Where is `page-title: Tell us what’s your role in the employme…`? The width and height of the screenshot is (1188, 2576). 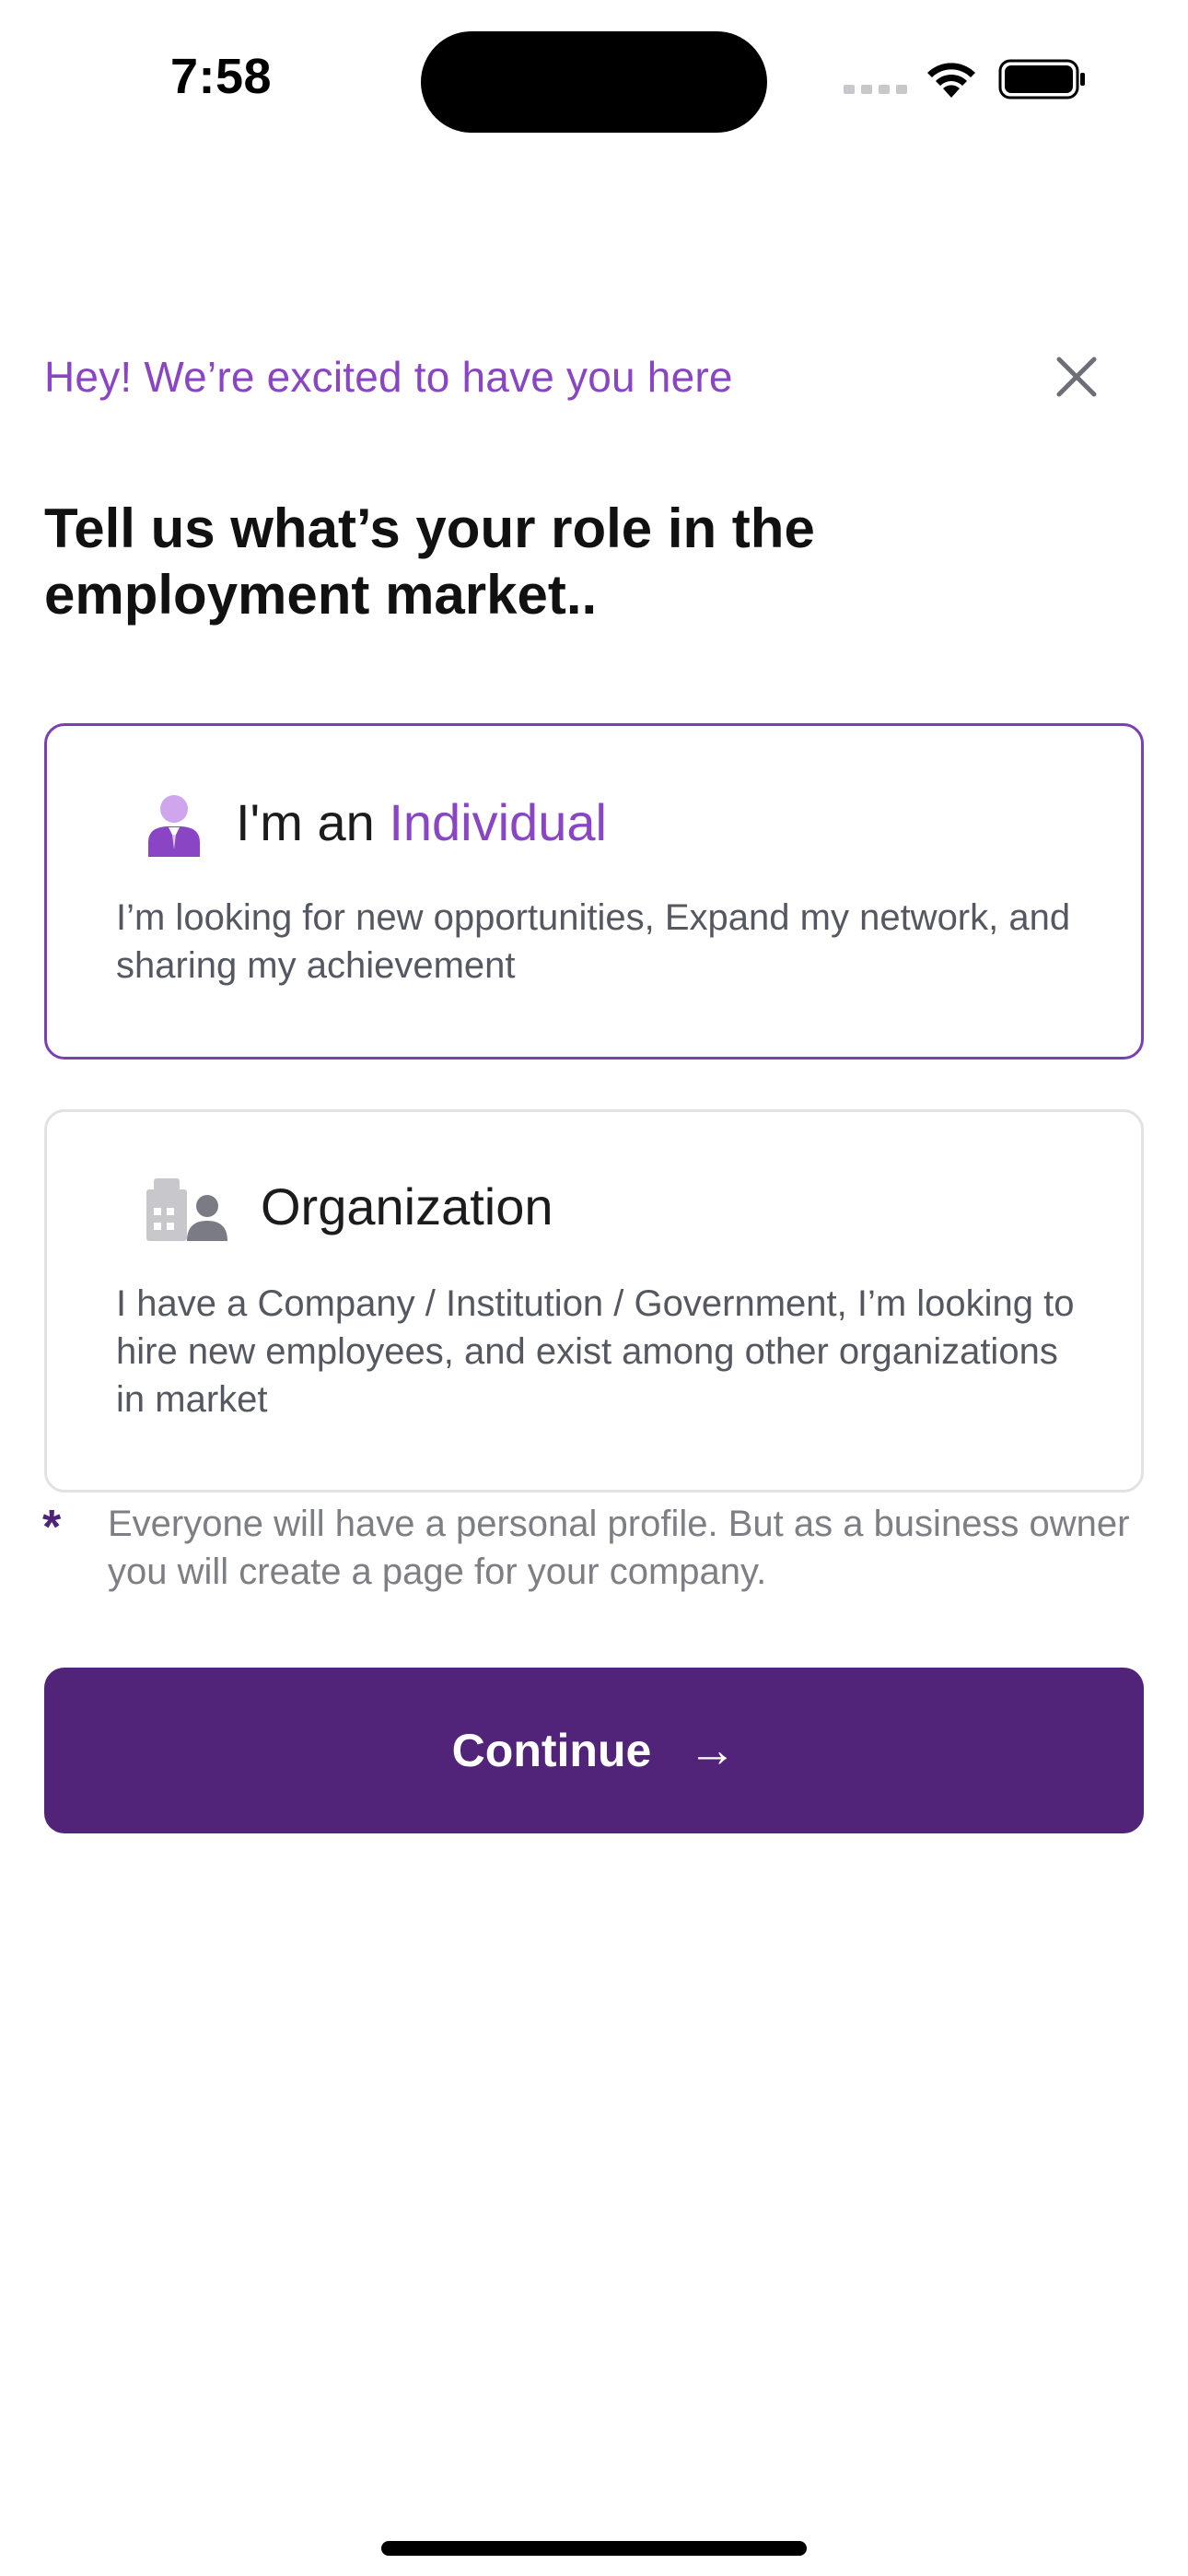 page-title: Tell us what’s your role in the employme… is located at coordinates (429, 562).